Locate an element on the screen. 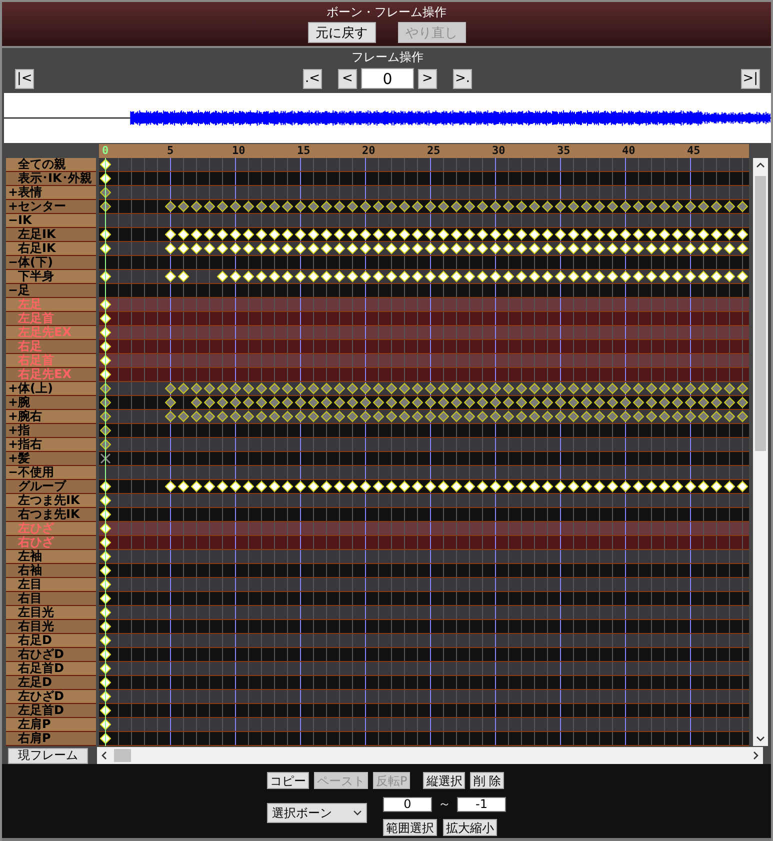  frame-number: 30 is located at coordinates (499, 151).